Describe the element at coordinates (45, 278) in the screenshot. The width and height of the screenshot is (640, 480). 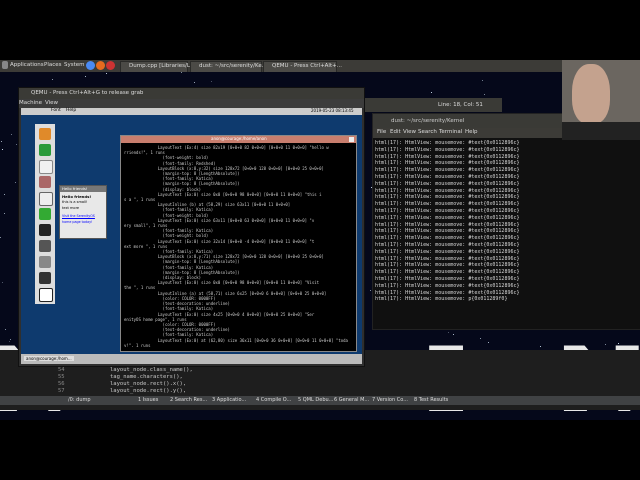
I see `monitor-icon` at that location.